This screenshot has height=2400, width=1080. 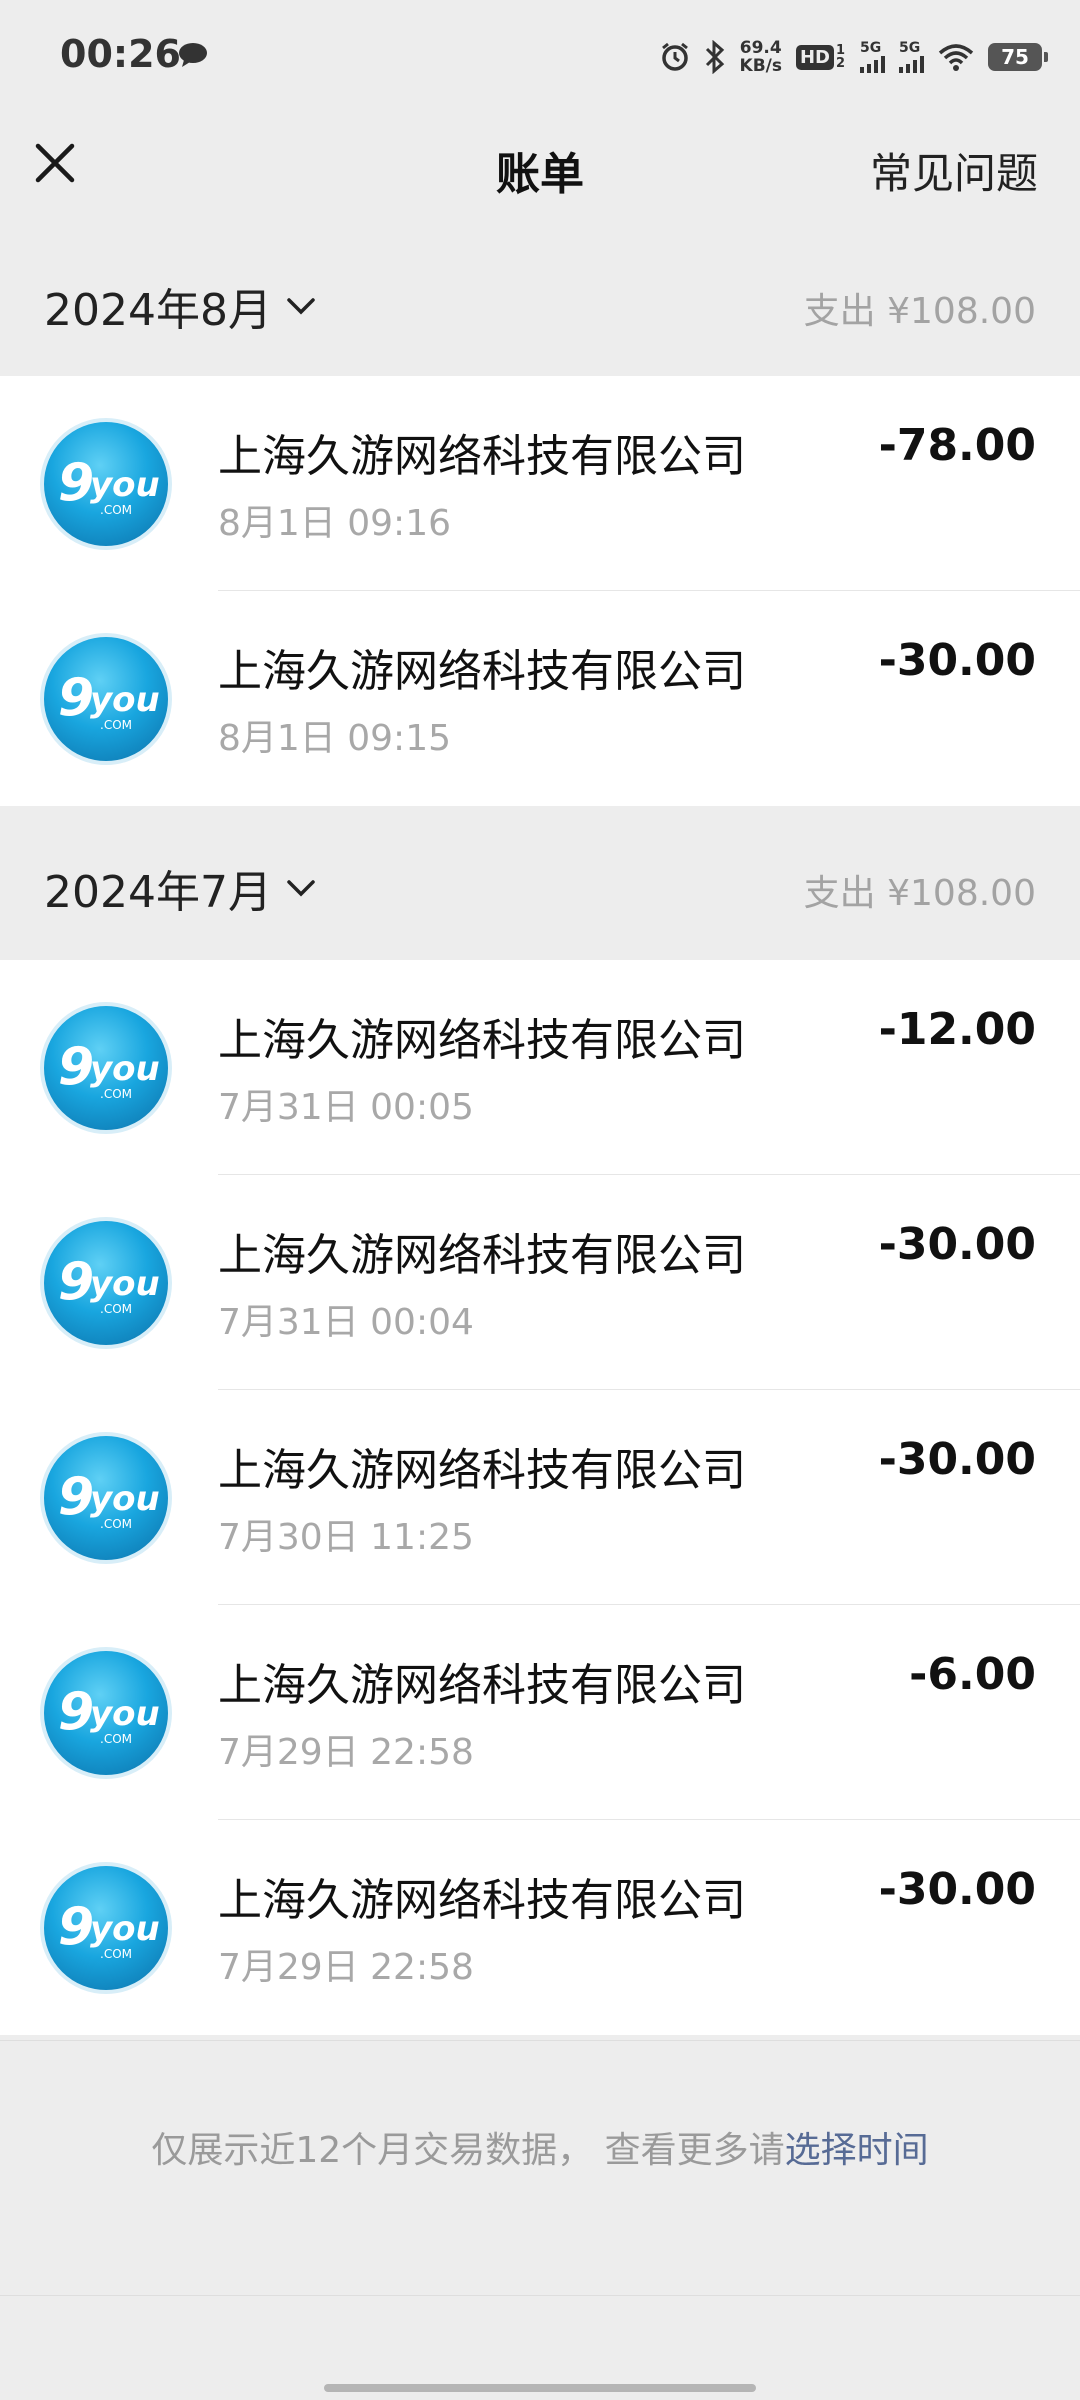 What do you see at coordinates (540, 1927) in the screenshot?
I see `transaction-row: 9 you .COM 上海久游网络科技有限公司 7月29日 22:58 -30.00` at bounding box center [540, 1927].